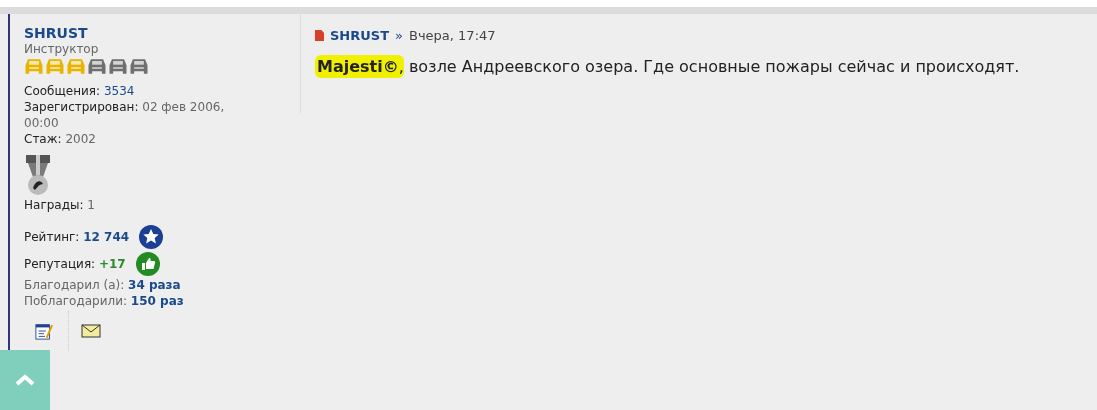 The image size is (1097, 410). I want to click on awards-count: Награды: 1, so click(59, 205).